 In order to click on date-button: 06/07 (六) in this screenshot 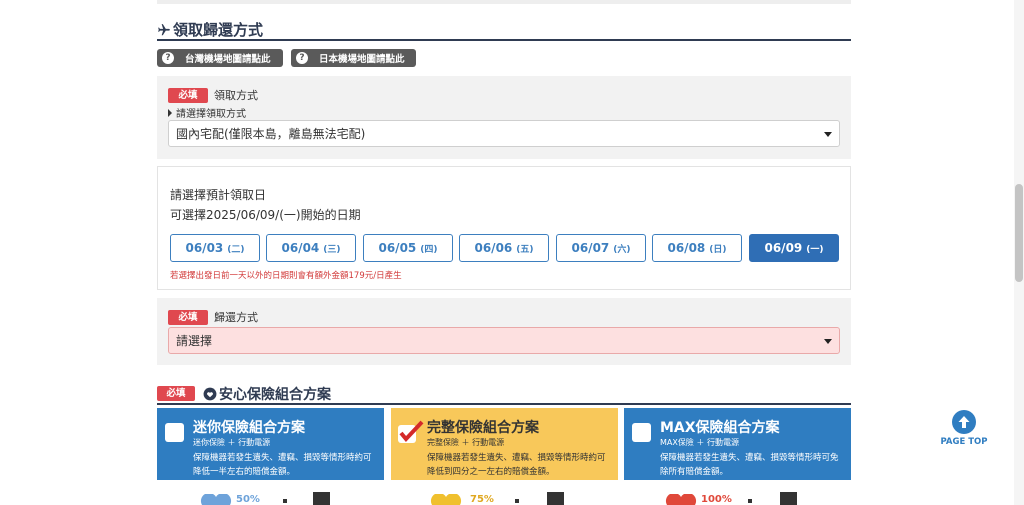, I will do `click(601, 248)`.